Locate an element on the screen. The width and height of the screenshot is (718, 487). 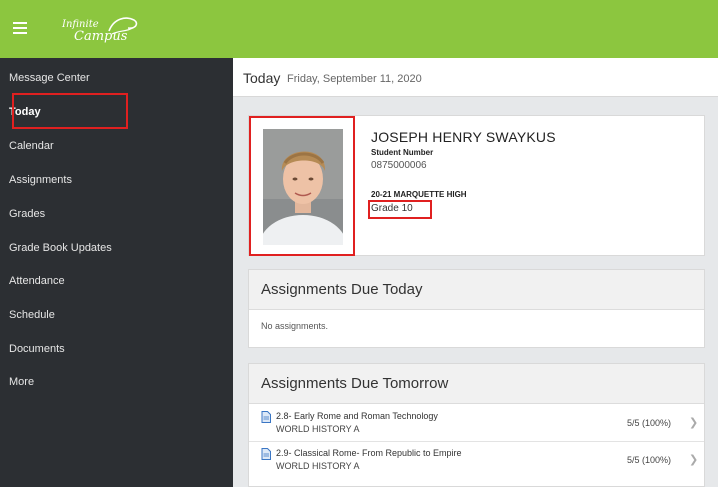
sidebar-item-more: More is located at coordinates (116, 382).